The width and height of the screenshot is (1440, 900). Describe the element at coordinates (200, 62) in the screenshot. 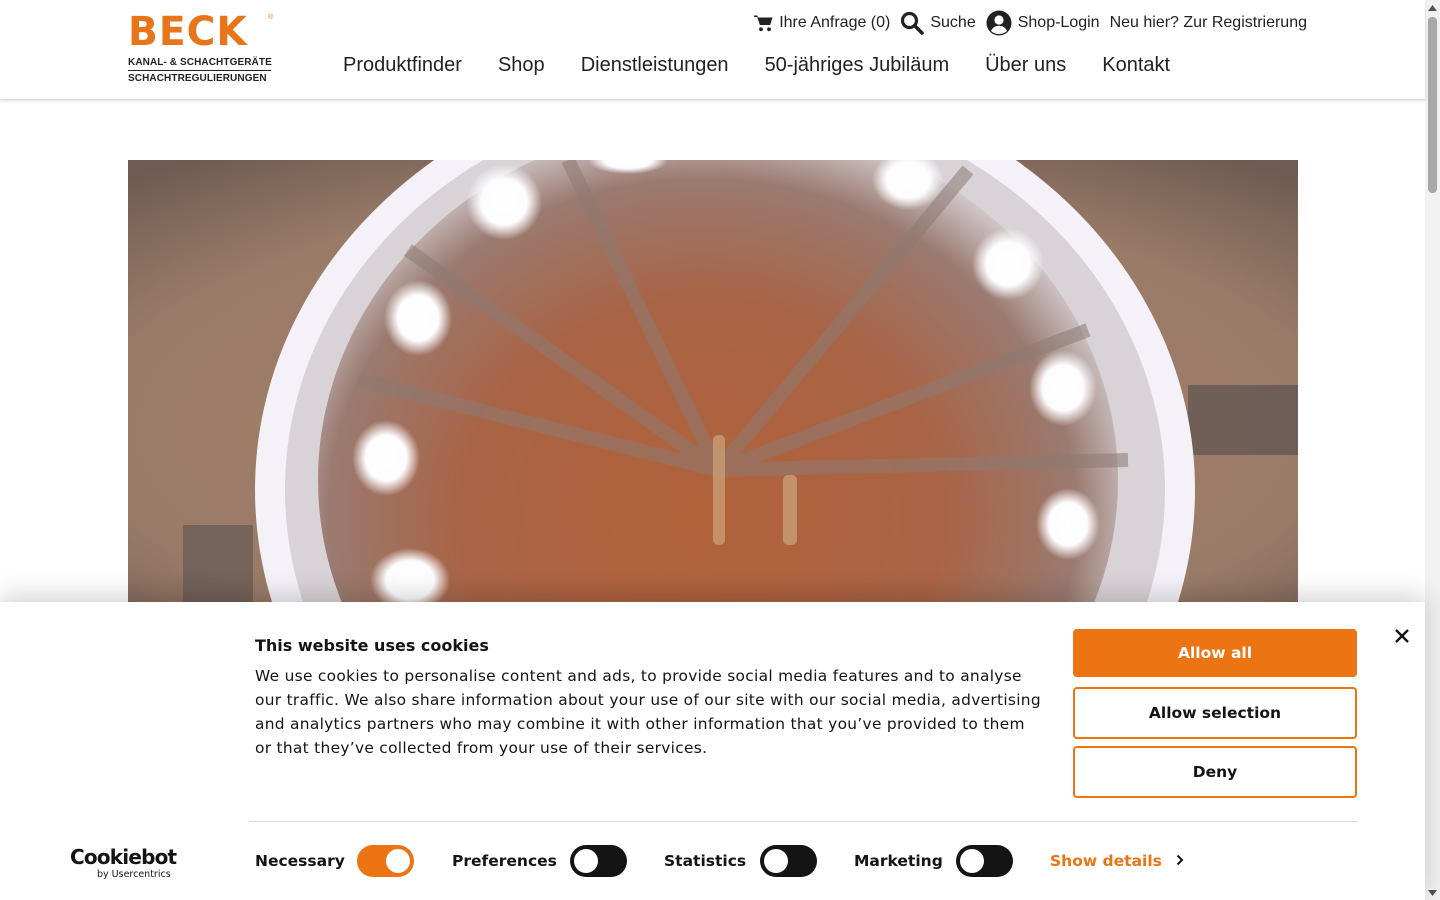

I see `logo-tagline-1: KANAL- & SCHACHTGERÄTE` at that location.